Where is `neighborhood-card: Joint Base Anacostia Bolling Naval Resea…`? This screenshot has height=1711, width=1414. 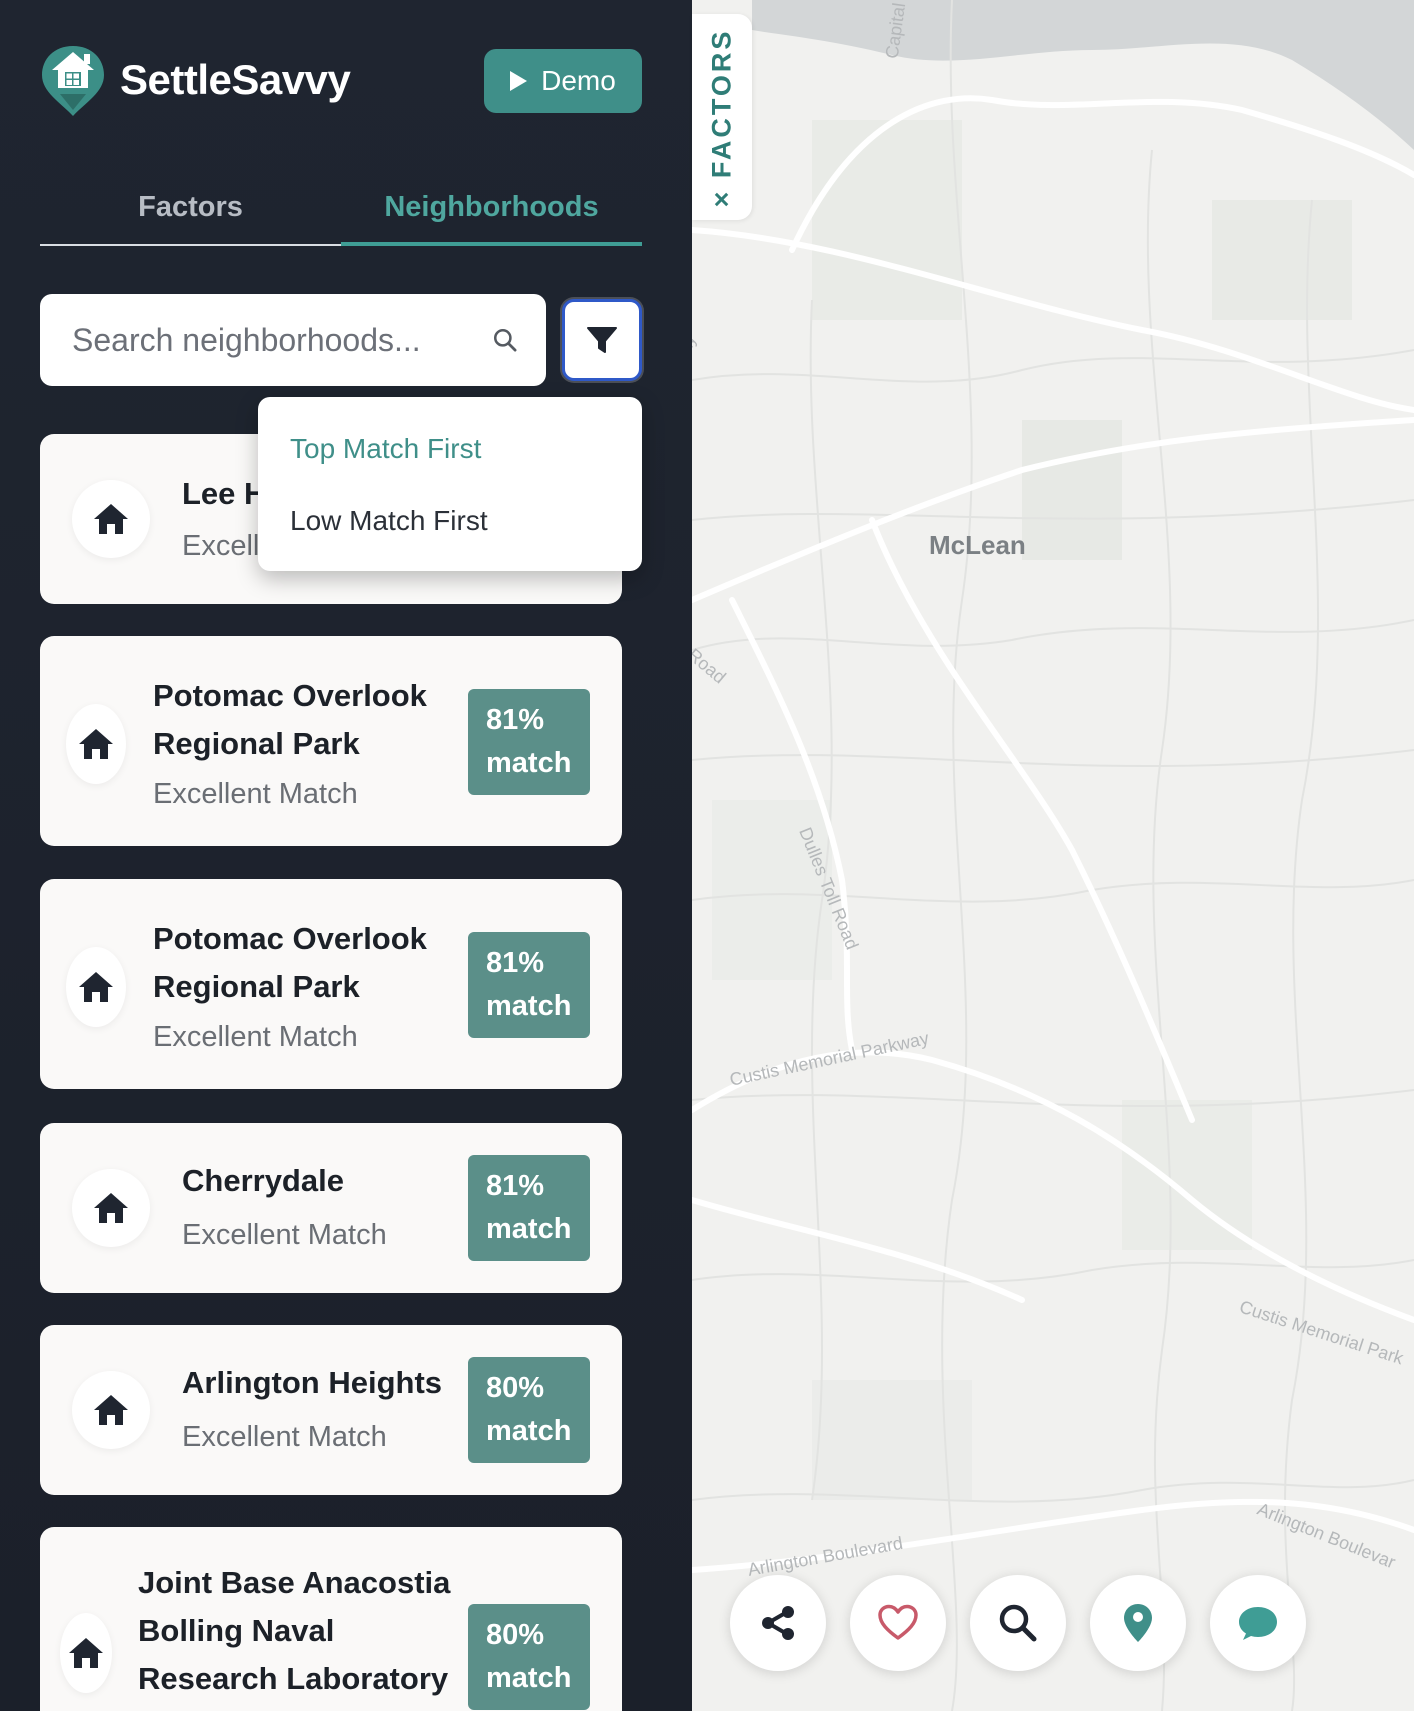
neighborhood-card: Joint Base Anacostia Bolling Naval Resea… is located at coordinates (331, 1619).